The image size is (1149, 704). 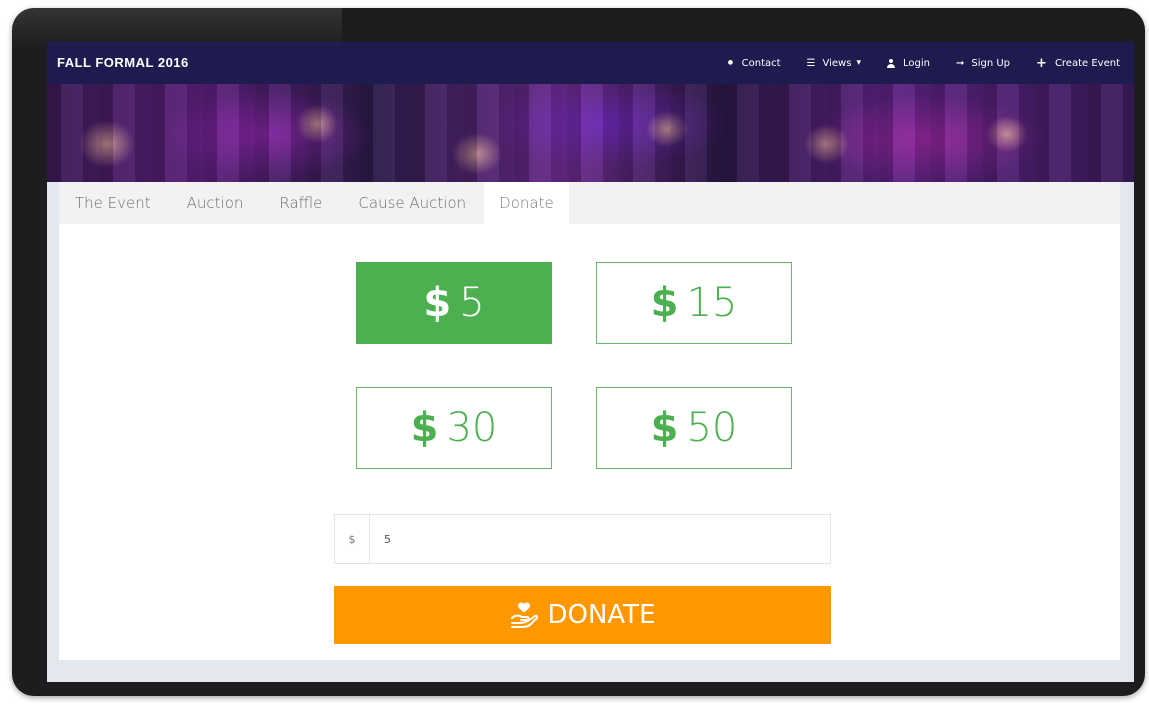 I want to click on caret-down-icon: ▾, so click(x=858, y=63).